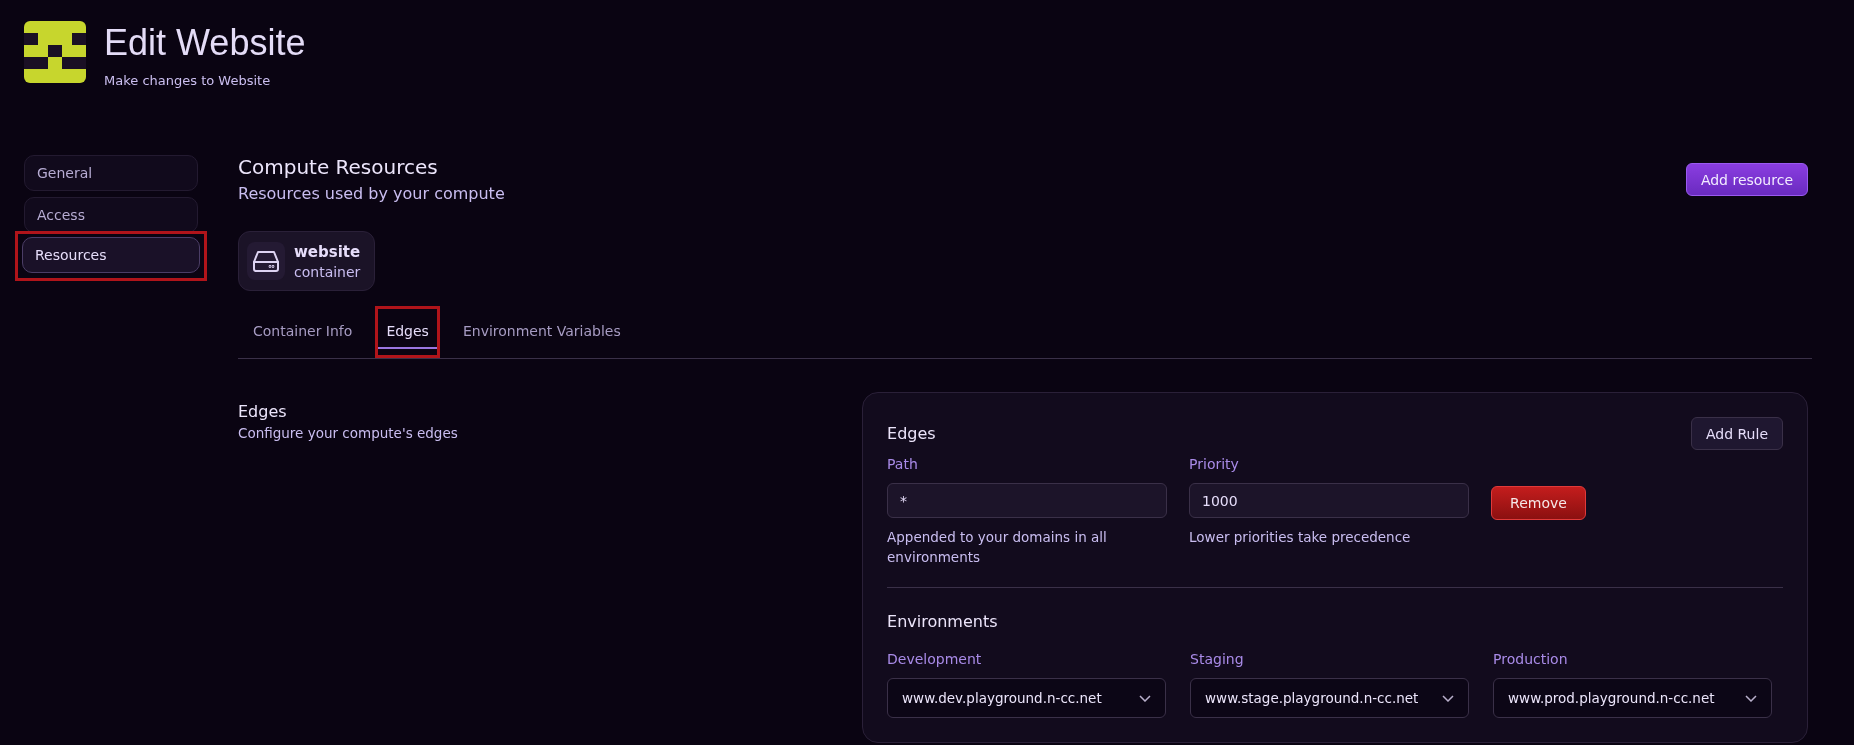  I want to click on section-title: Compute Resources, so click(338, 167).